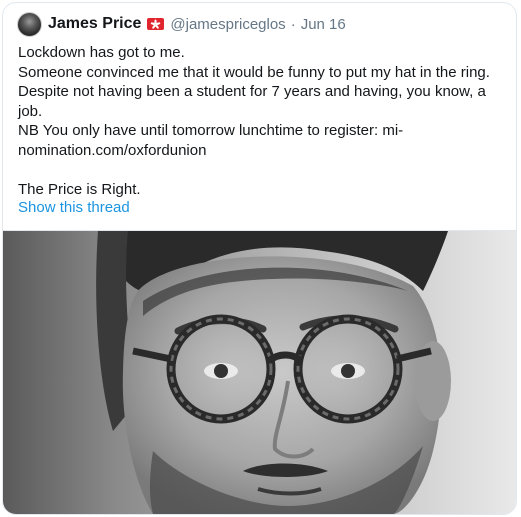  What do you see at coordinates (74, 207) in the screenshot?
I see `show-thread-link: Show this thread` at bounding box center [74, 207].